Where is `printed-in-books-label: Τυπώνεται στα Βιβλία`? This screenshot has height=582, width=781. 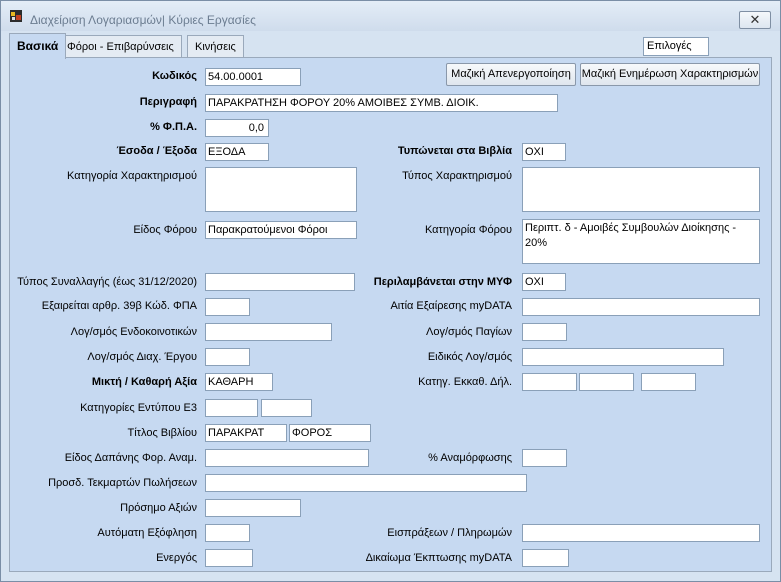
printed-in-books-label: Τυπώνεται στα Βιβλία is located at coordinates (454, 151).